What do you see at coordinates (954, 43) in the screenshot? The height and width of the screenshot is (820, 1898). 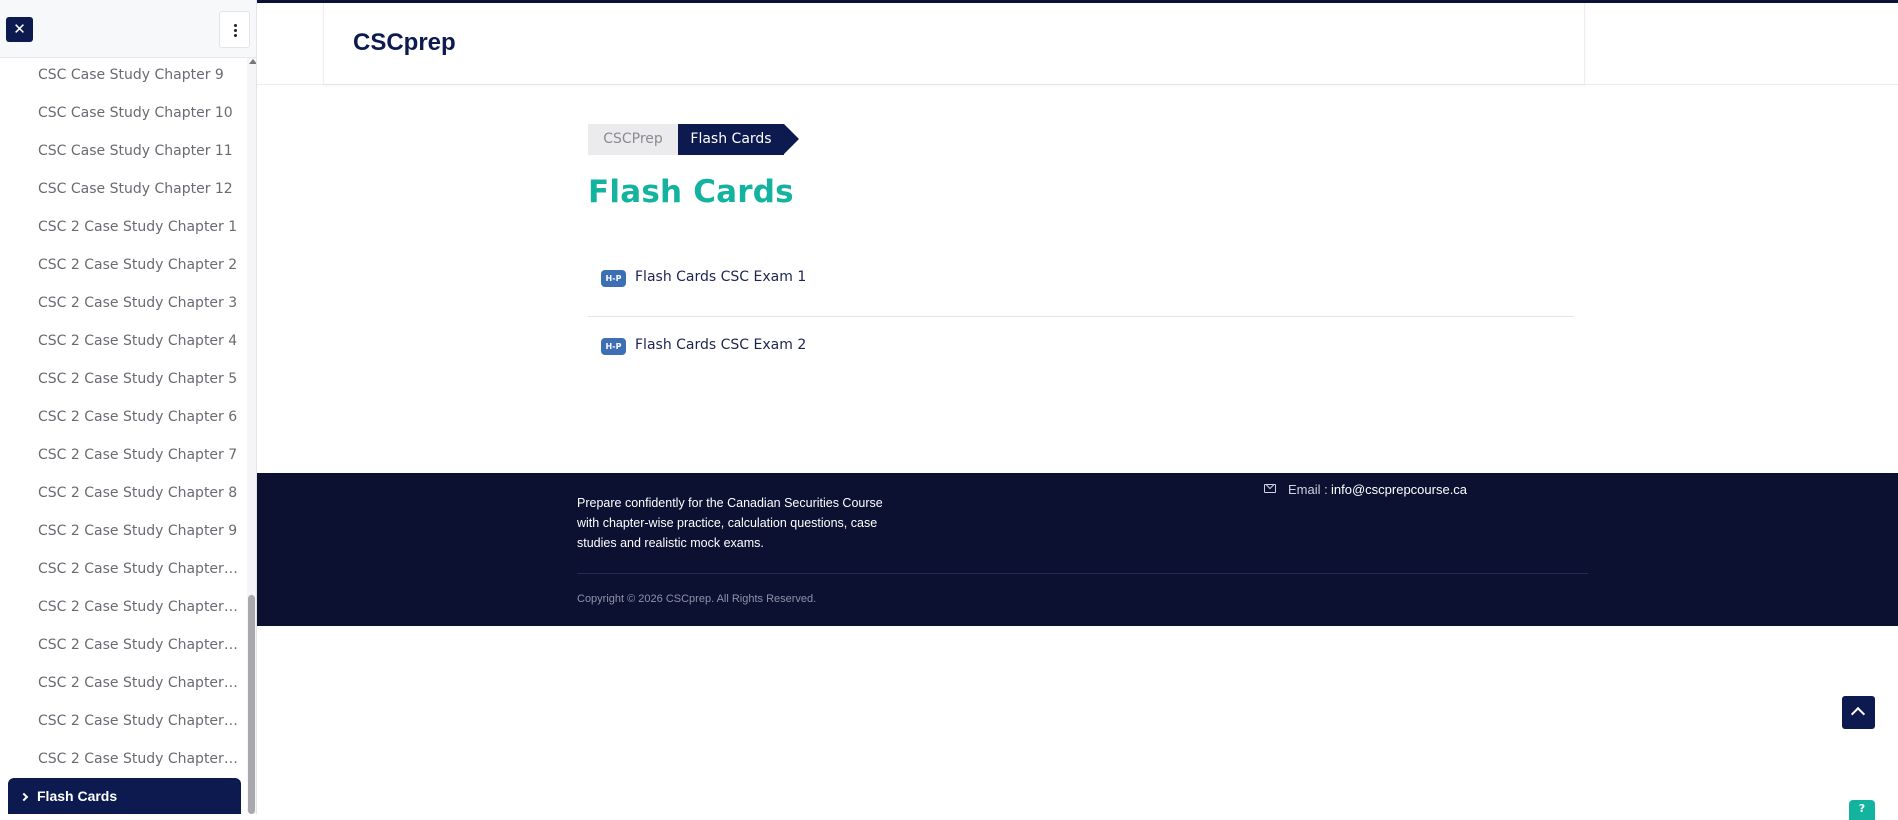 I see `brand-container: CSCprep` at bounding box center [954, 43].